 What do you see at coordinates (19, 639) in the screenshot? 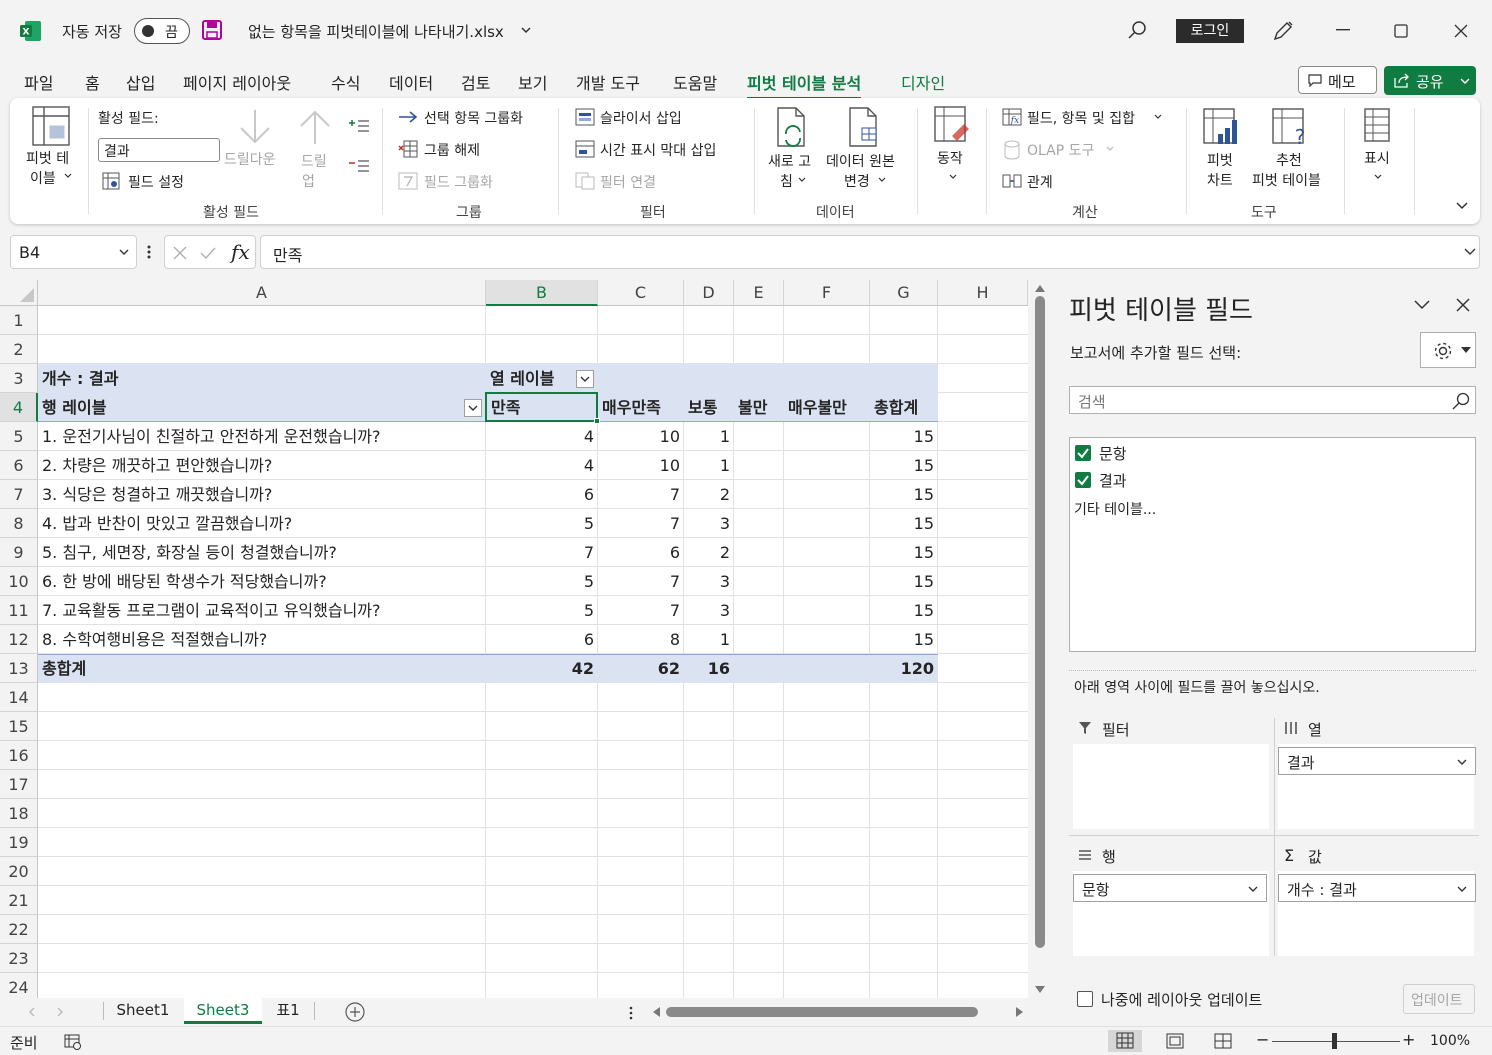
I see `row-header-12: 12` at bounding box center [19, 639].